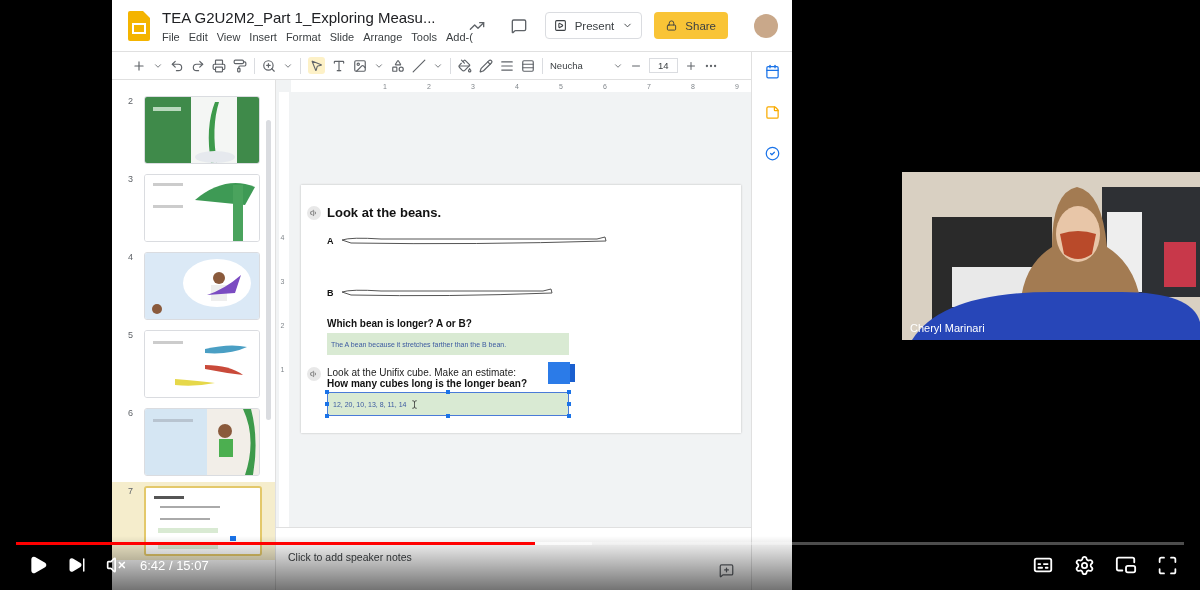  What do you see at coordinates (263, 36) in the screenshot?
I see `menu-item: Insert` at bounding box center [263, 36].